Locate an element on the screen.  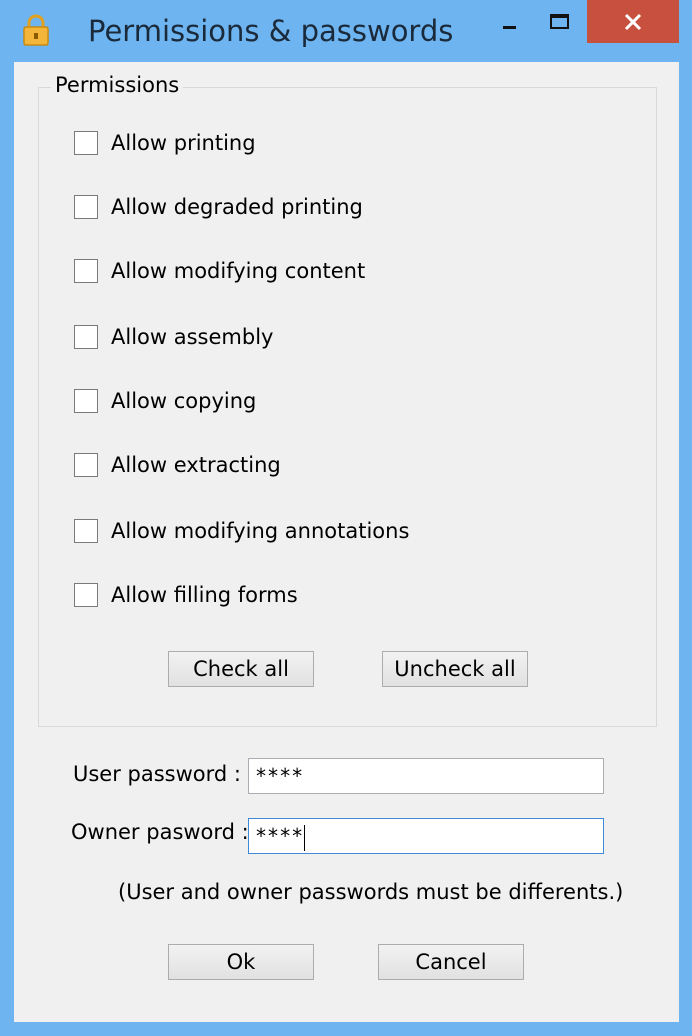
minimize-icon is located at coordinates (509, 27).